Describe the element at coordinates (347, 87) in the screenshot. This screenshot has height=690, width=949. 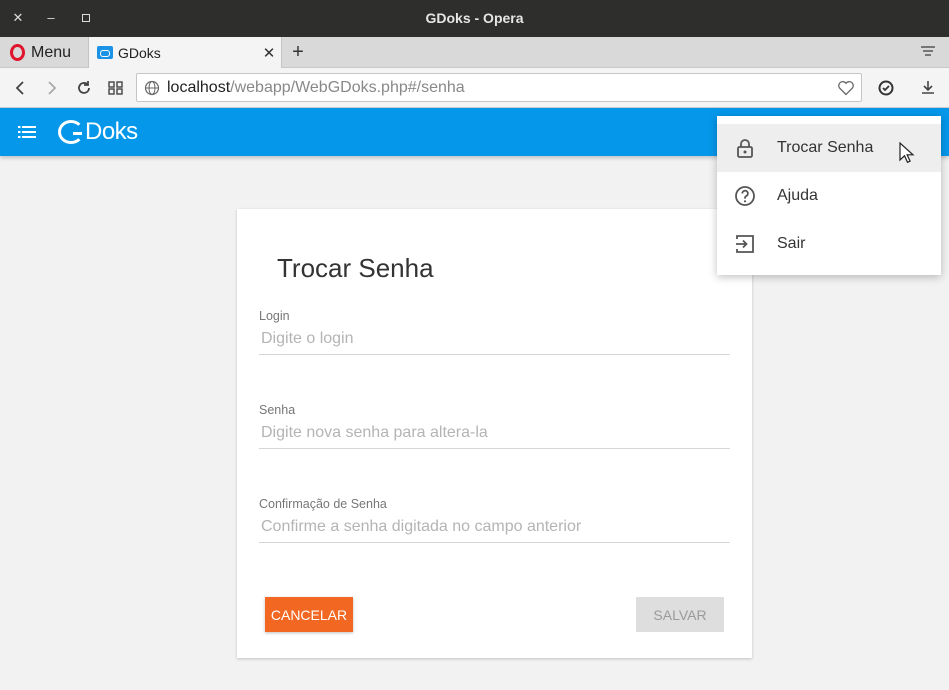
I see `url-path: /webapp/WebGDoks.php#/senha` at that location.